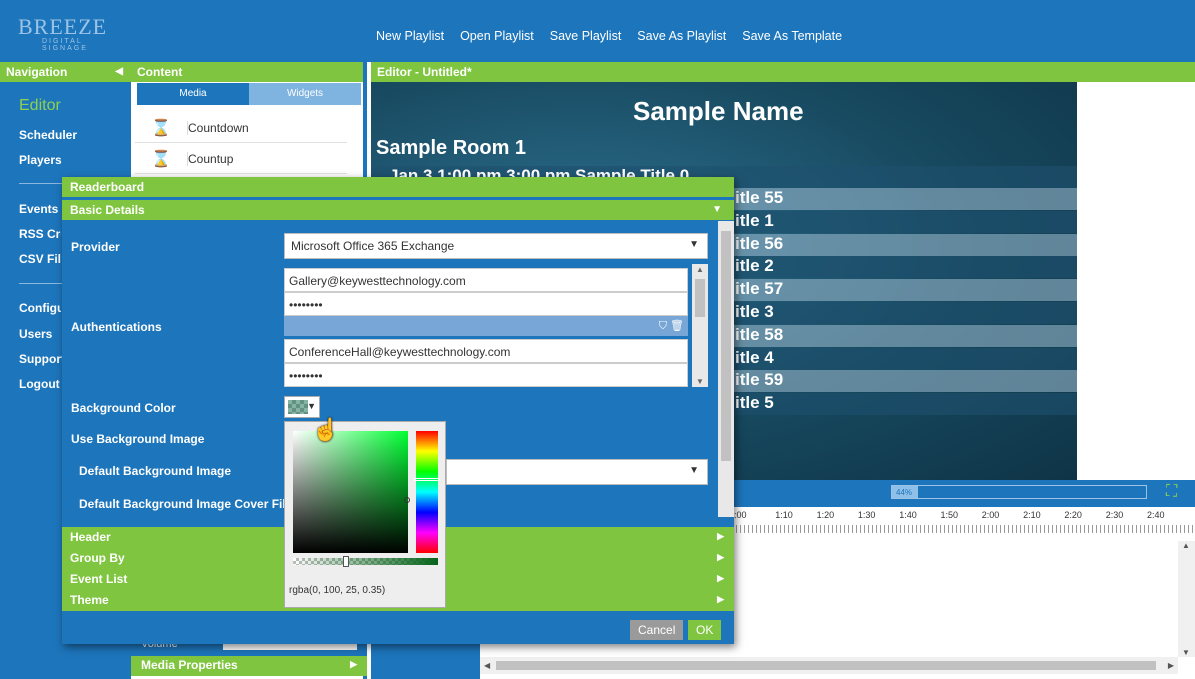 The height and width of the screenshot is (679, 1195). What do you see at coordinates (65, 45) in the screenshot?
I see `logo-tagline: DIGITAL SIGNAGE` at bounding box center [65, 45].